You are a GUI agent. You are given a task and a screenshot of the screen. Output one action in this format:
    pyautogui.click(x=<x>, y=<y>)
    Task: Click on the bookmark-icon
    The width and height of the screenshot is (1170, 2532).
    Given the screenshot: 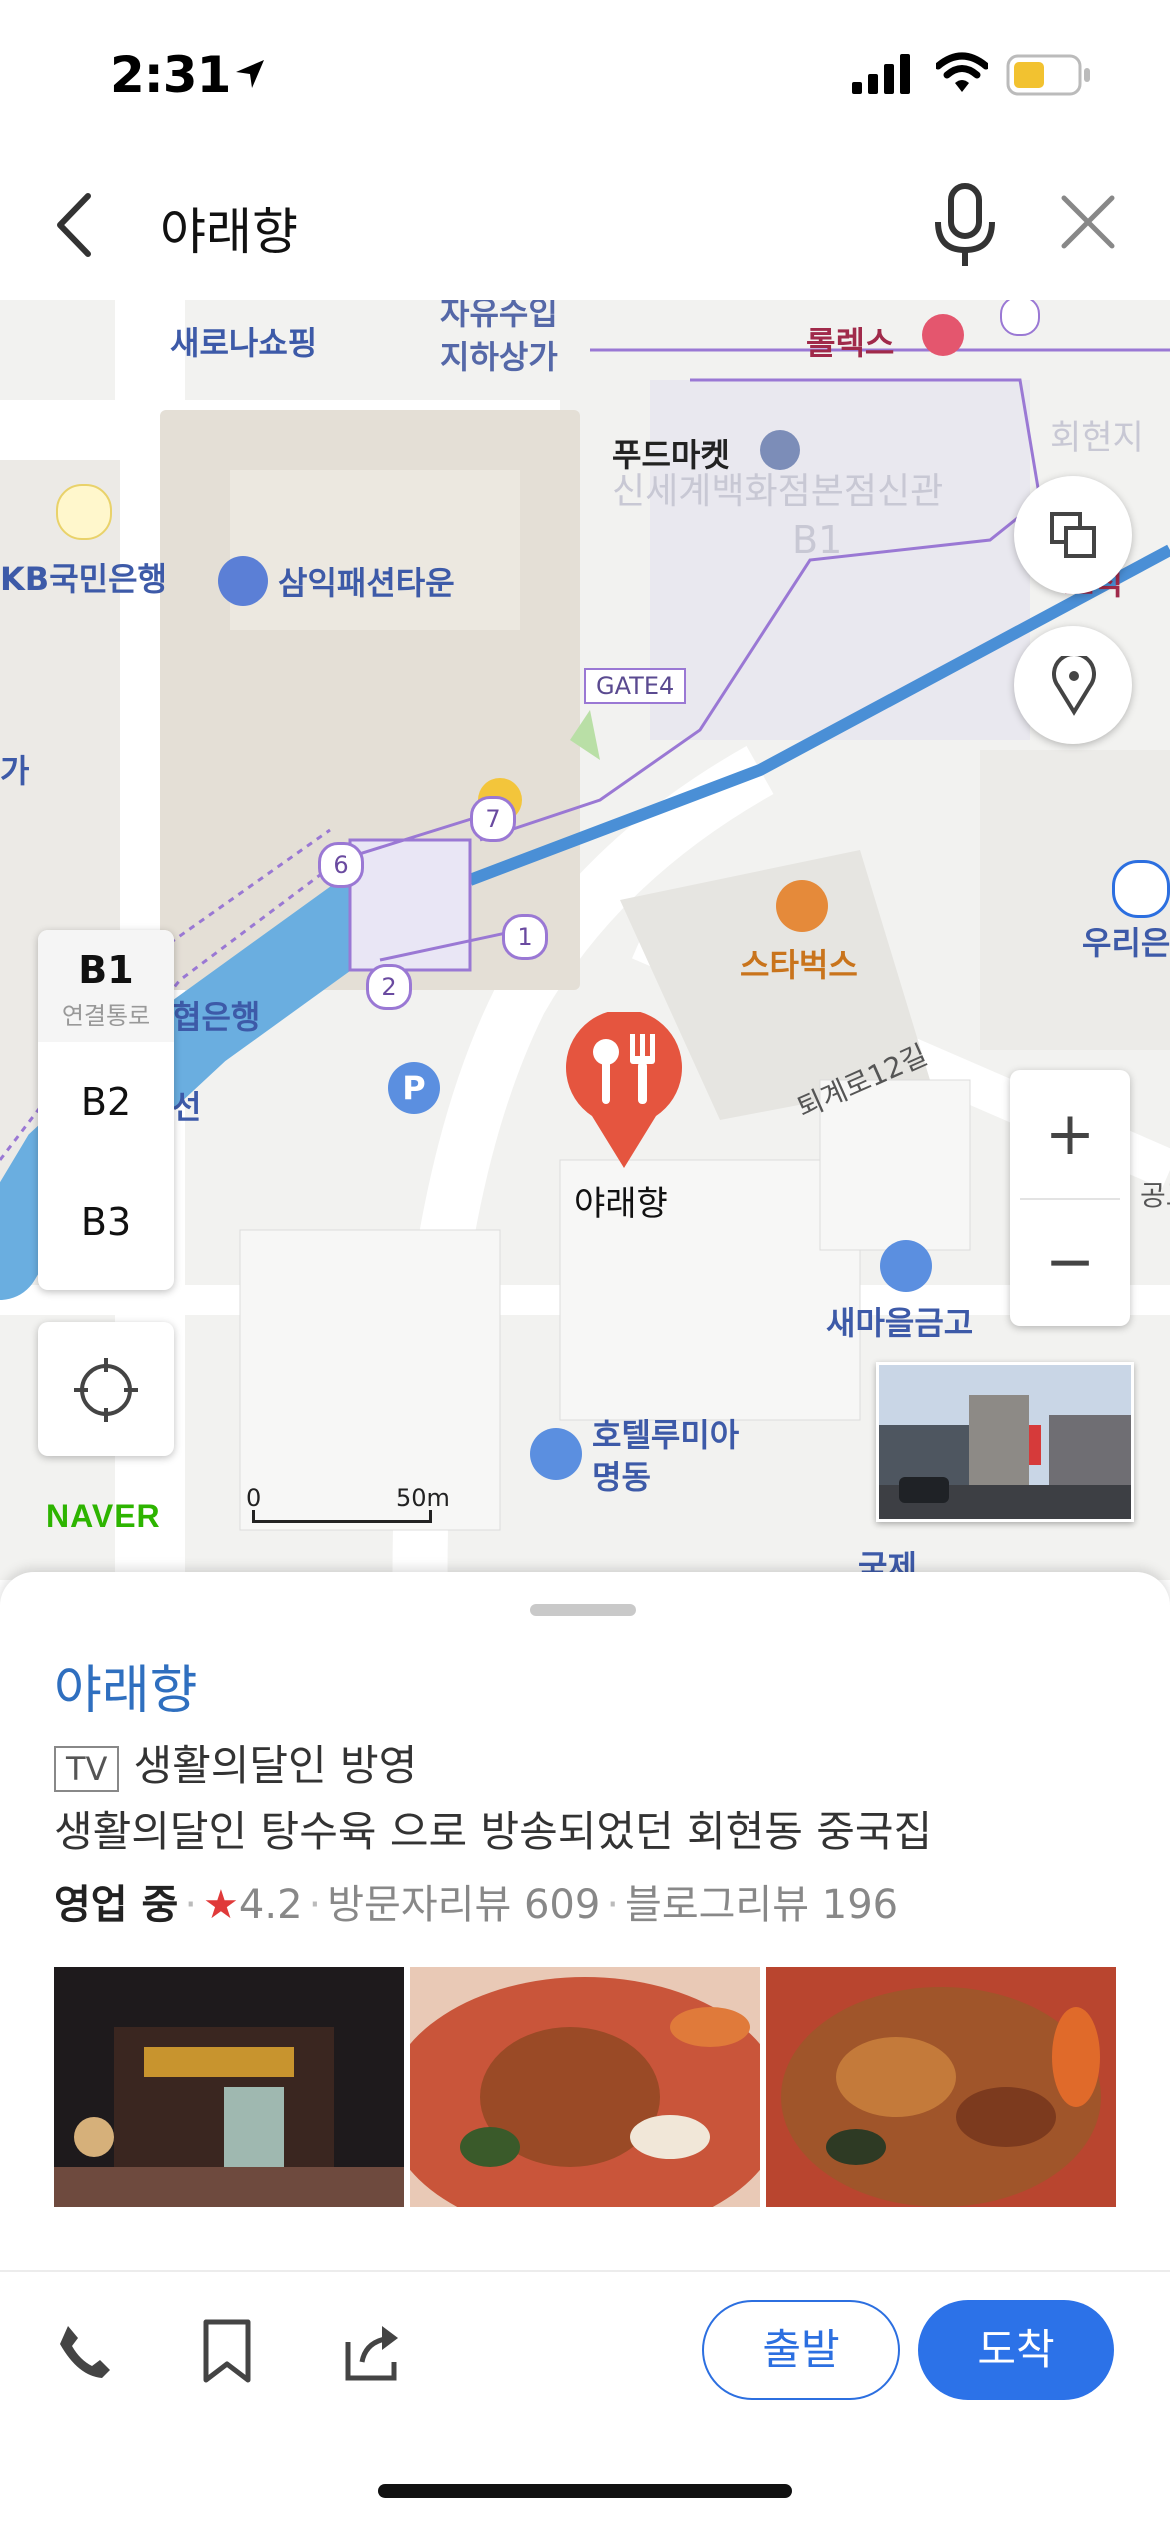 What is the action you would take?
    pyautogui.click(x=227, y=2352)
    